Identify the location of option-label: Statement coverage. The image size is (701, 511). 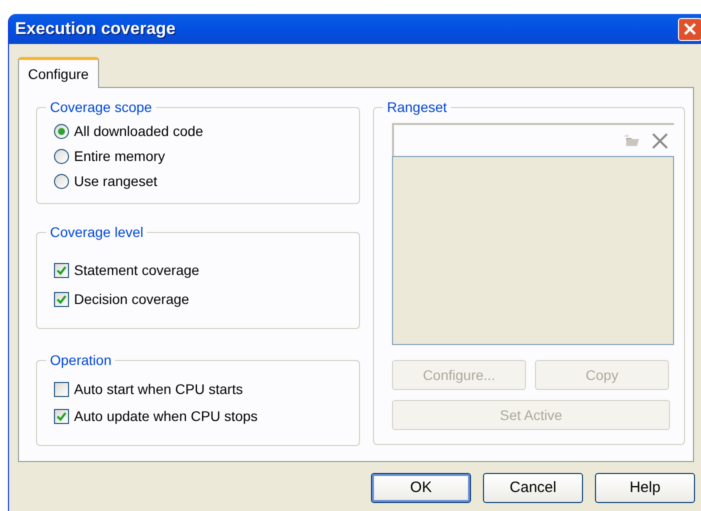
(137, 270).